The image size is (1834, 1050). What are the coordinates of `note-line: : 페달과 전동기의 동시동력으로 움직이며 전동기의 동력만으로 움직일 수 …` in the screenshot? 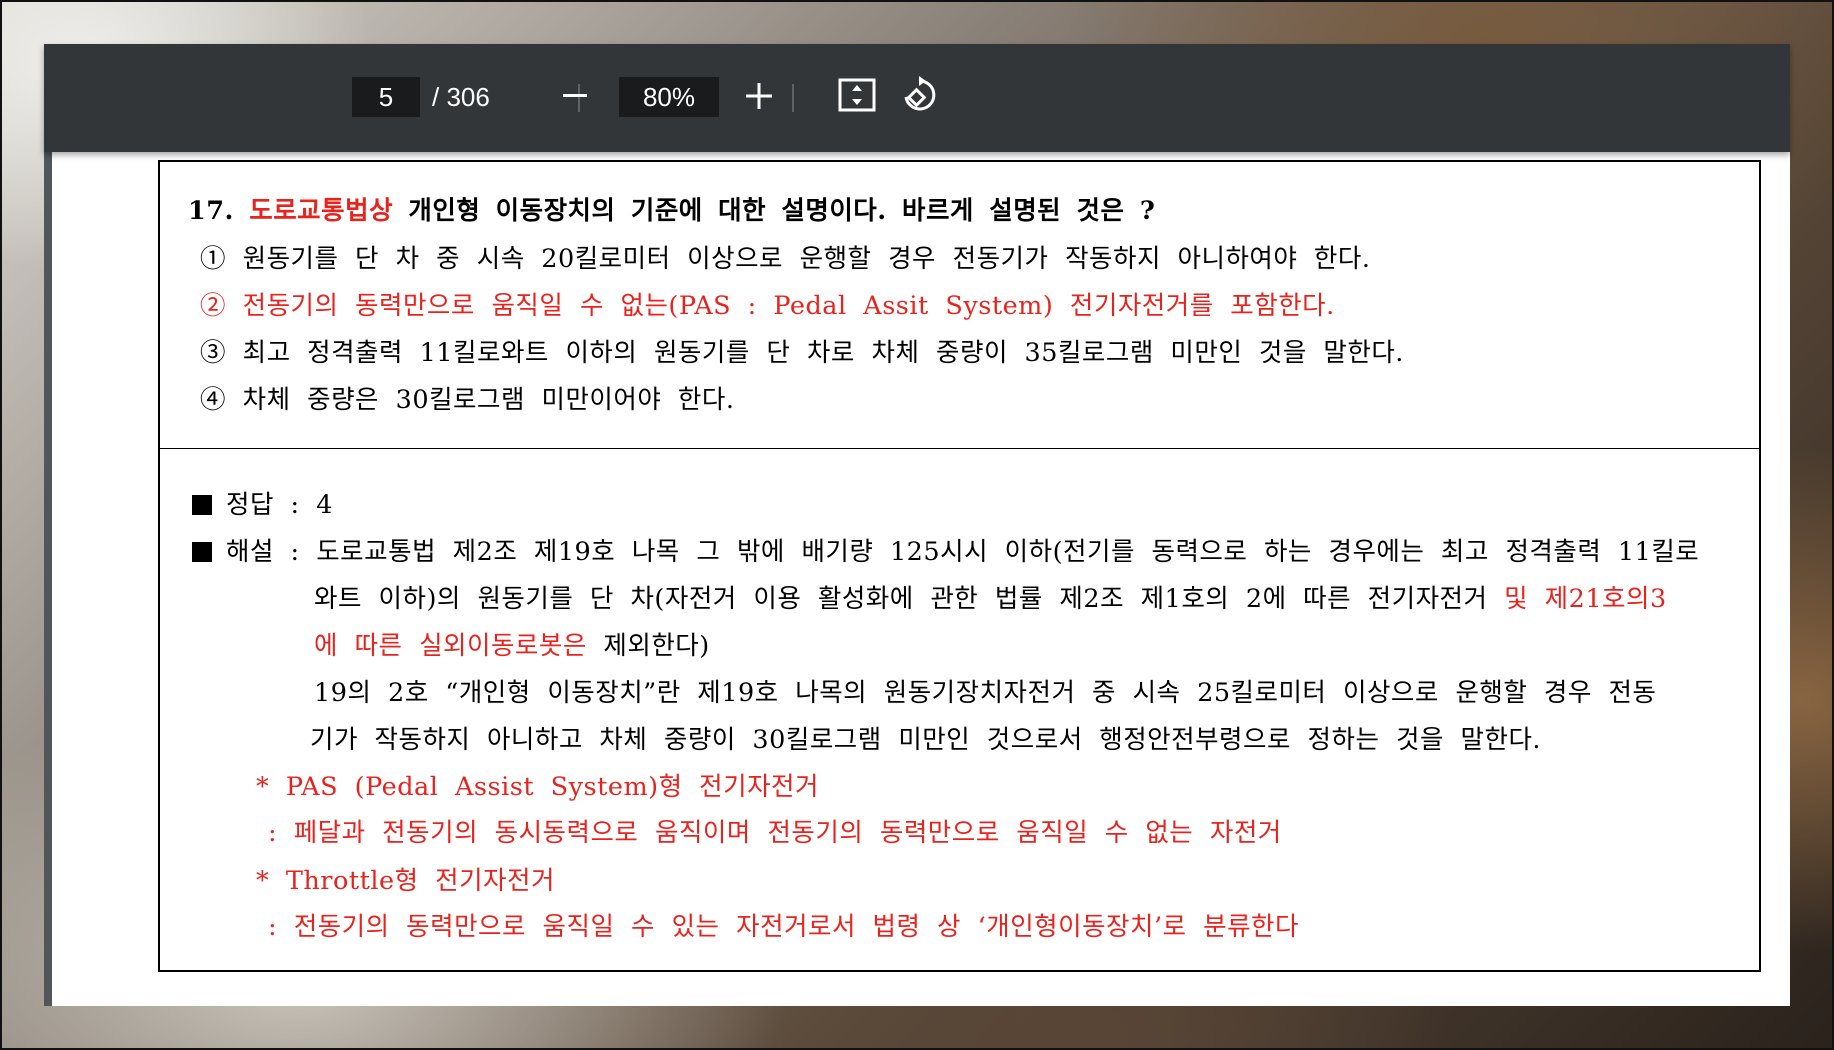 It's located at (775, 833).